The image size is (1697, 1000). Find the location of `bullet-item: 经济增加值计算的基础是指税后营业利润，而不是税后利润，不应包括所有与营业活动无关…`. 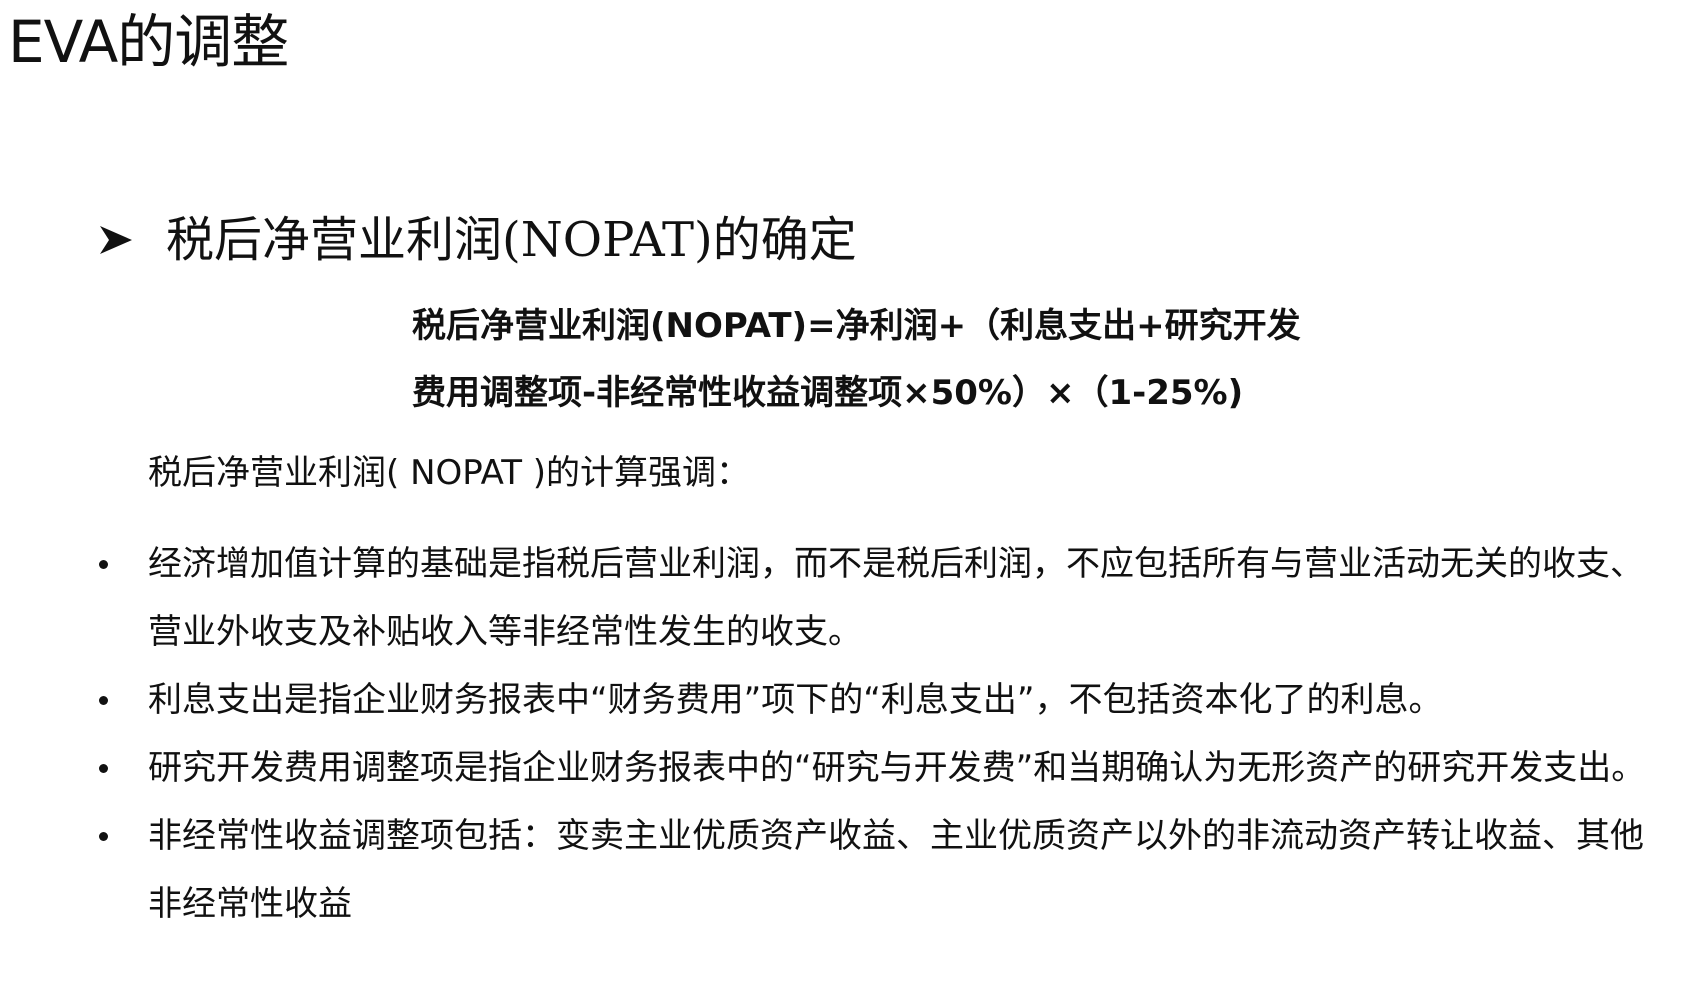

bullet-item: 经济增加值计算的基础是指税后营业利润，而不是税后利润，不应包括所有与营业活动无关… is located at coordinates (836, 598).